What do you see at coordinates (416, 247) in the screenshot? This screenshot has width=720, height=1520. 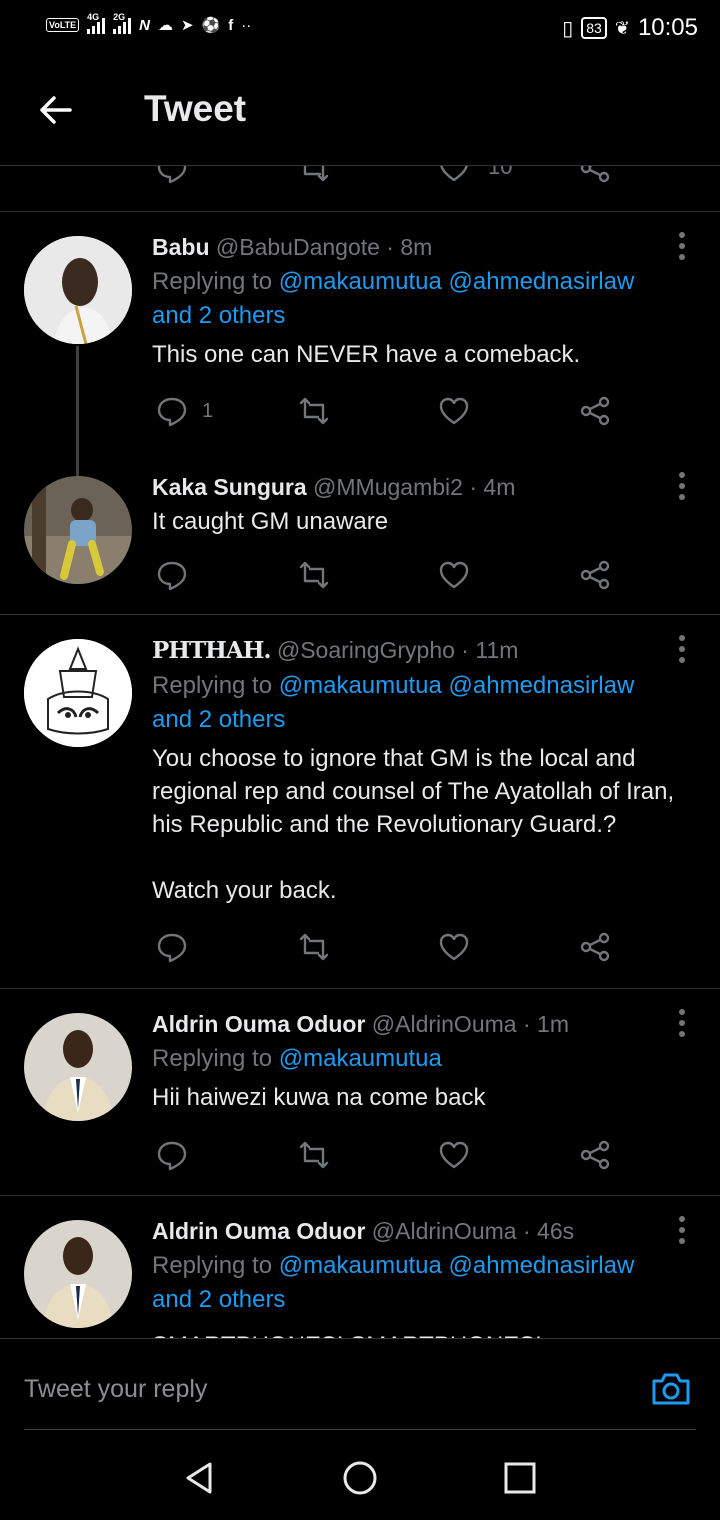 I see `timestamp: 8m` at bounding box center [416, 247].